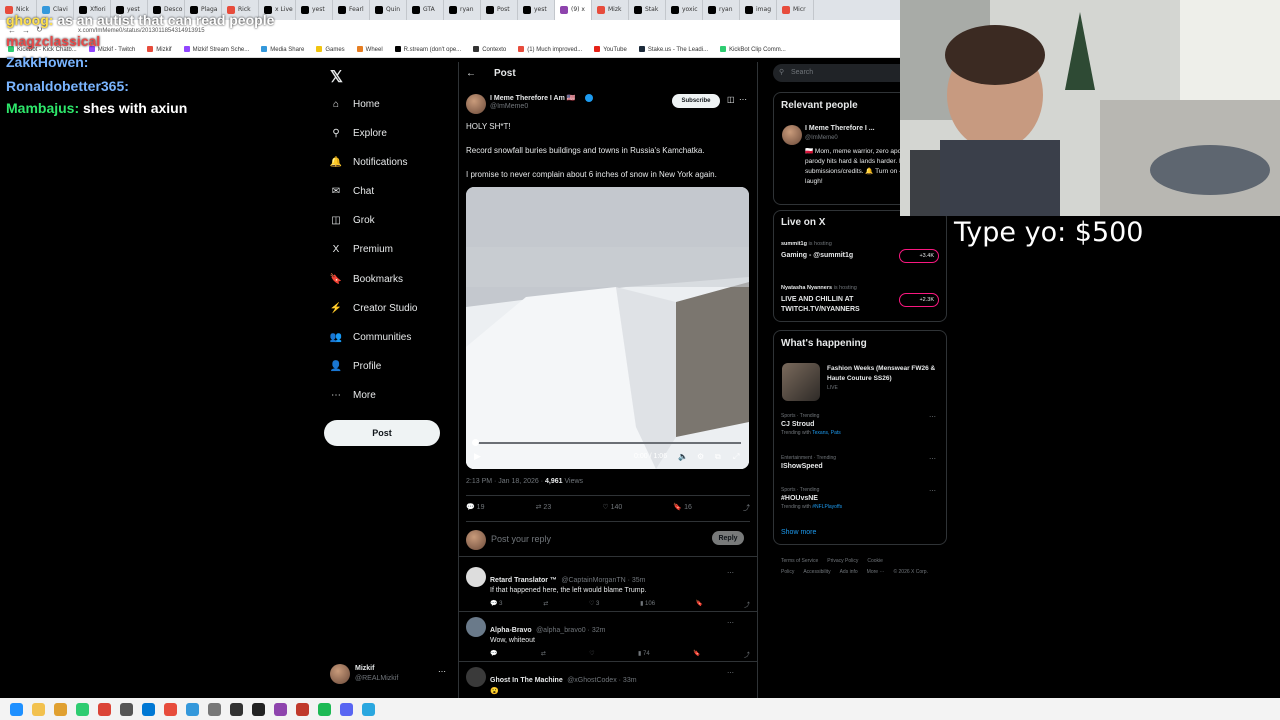 Image resolution: width=1280 pixels, height=720 pixels. What do you see at coordinates (826, 433) in the screenshot?
I see `trend-with: Texans, Pats` at bounding box center [826, 433].